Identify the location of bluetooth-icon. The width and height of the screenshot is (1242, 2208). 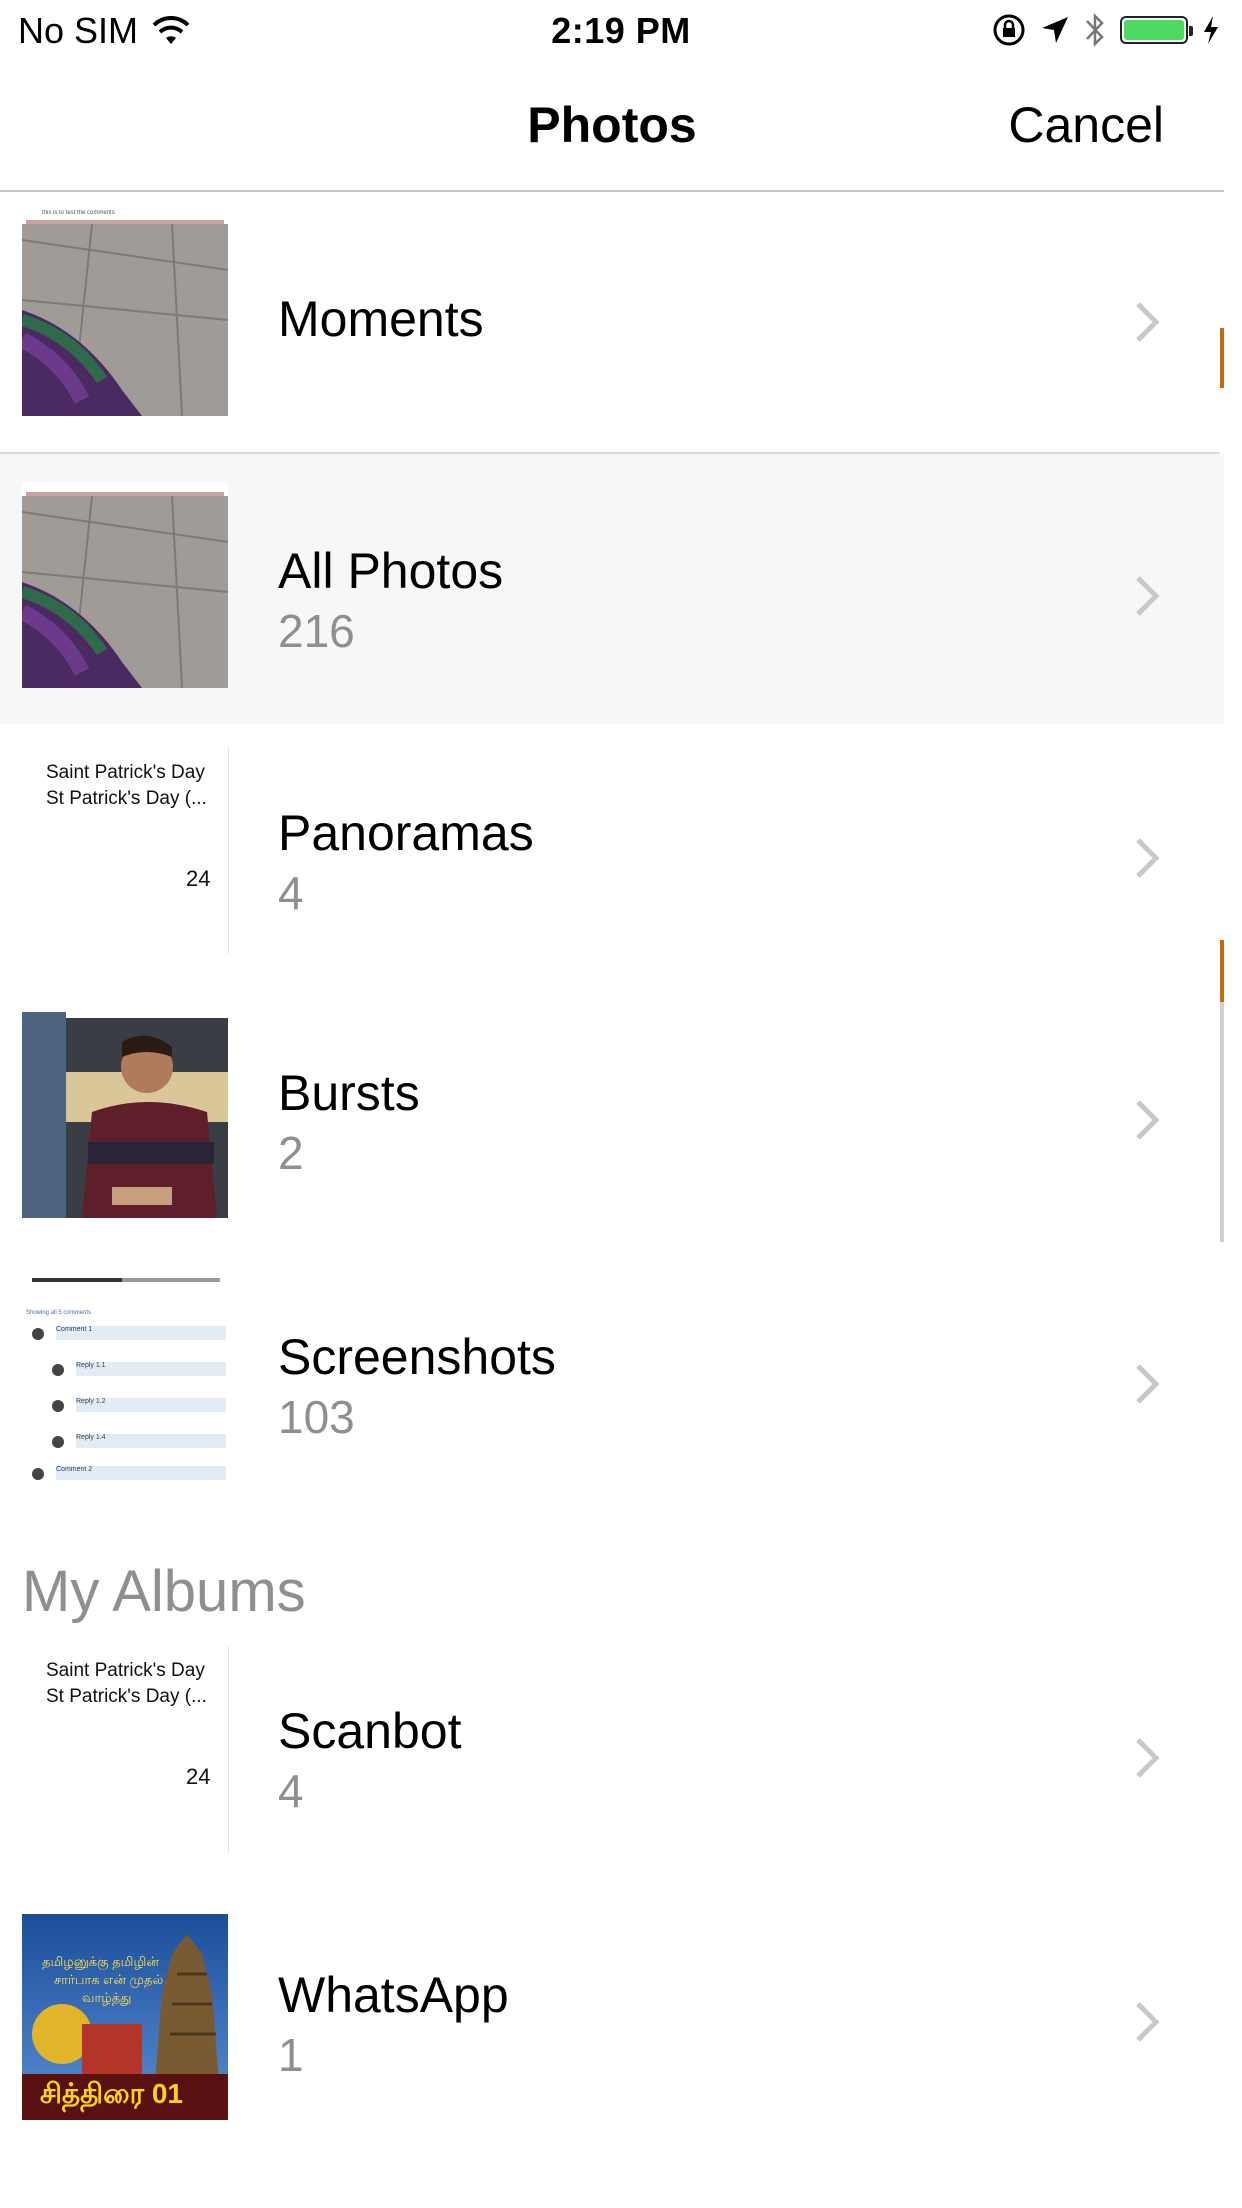
(1095, 30).